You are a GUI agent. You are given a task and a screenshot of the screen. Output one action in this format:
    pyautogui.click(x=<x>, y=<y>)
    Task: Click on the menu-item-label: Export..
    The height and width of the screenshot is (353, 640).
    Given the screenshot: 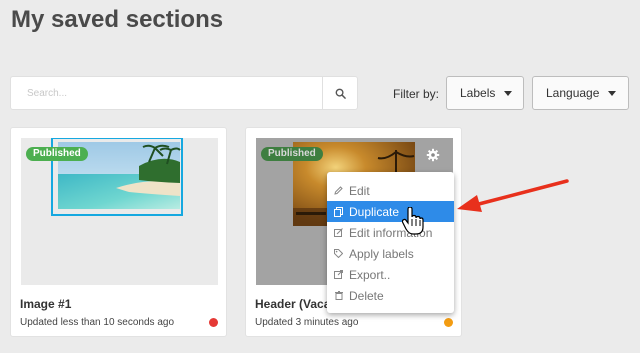 What is the action you would take?
    pyautogui.click(x=370, y=274)
    